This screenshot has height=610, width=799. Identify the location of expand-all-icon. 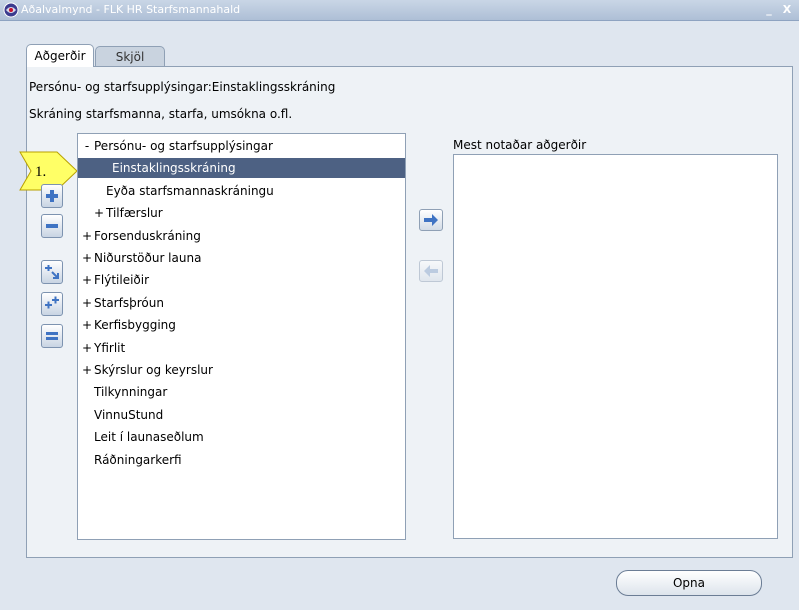
(52, 302).